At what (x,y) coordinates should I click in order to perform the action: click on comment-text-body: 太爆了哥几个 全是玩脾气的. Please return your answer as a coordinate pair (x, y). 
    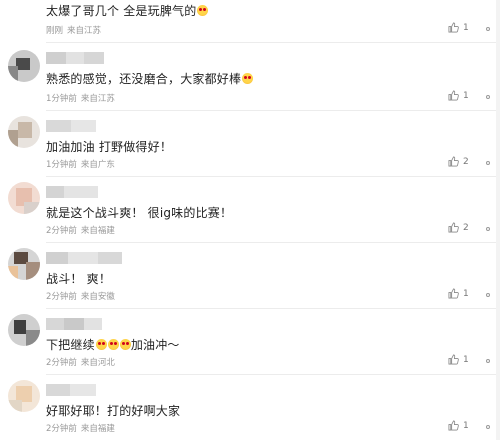
    Looking at the image, I should click on (121, 11).